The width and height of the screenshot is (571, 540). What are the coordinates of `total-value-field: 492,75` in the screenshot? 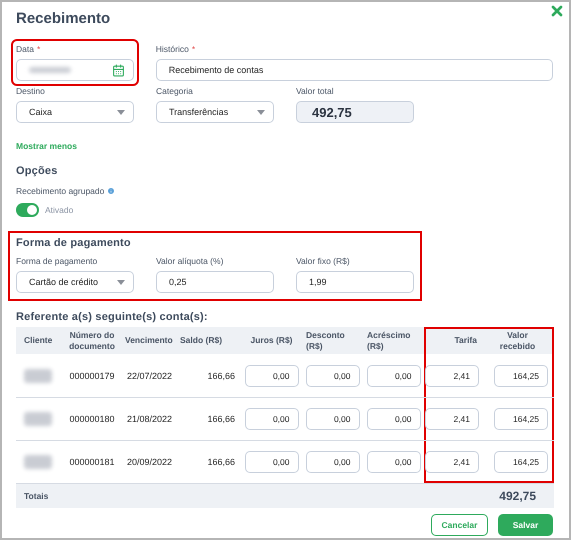 It's located at (355, 112).